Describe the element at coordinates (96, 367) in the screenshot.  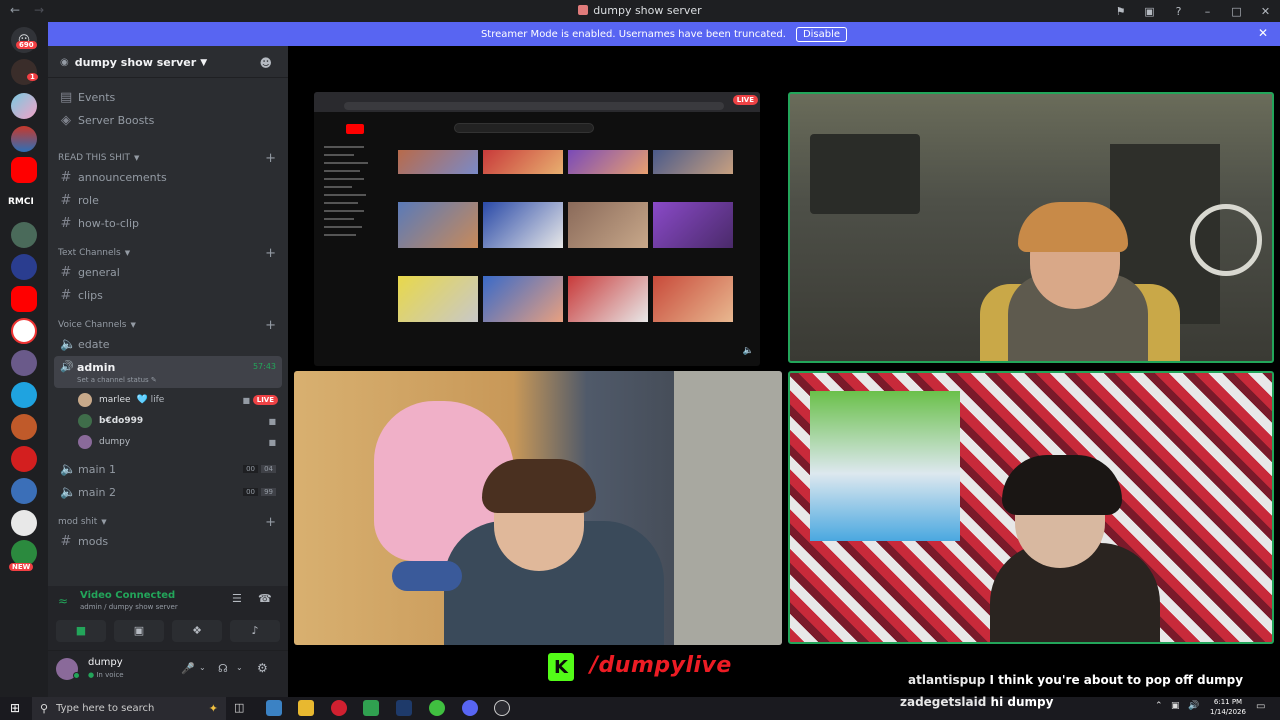
I see `channel-label: admin` at that location.